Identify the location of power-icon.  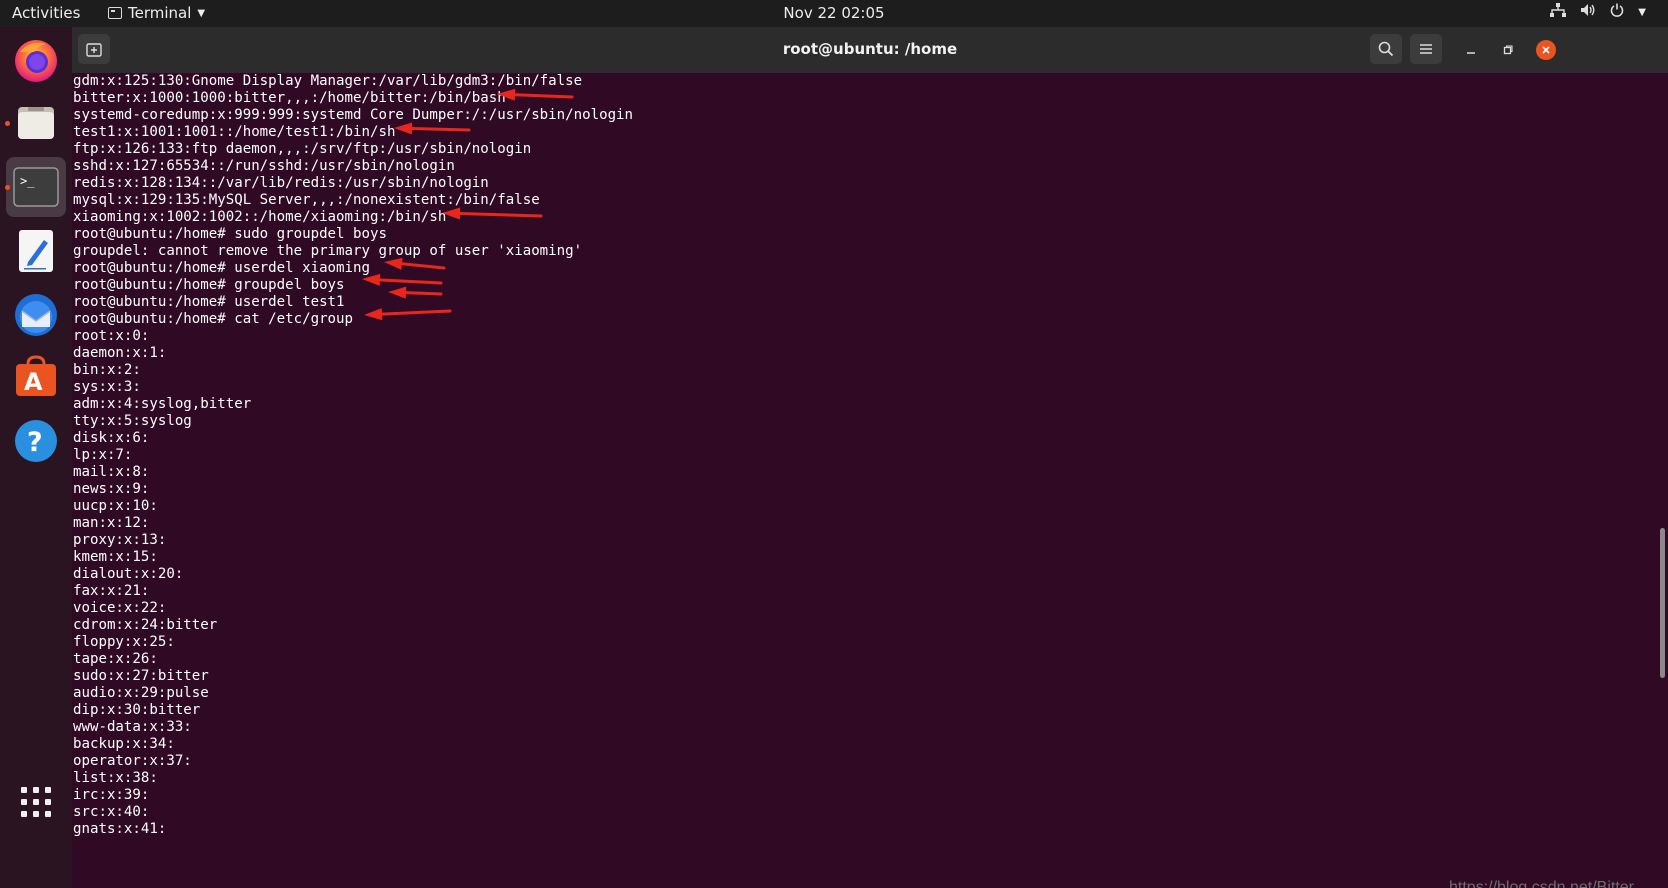
(1617, 12).